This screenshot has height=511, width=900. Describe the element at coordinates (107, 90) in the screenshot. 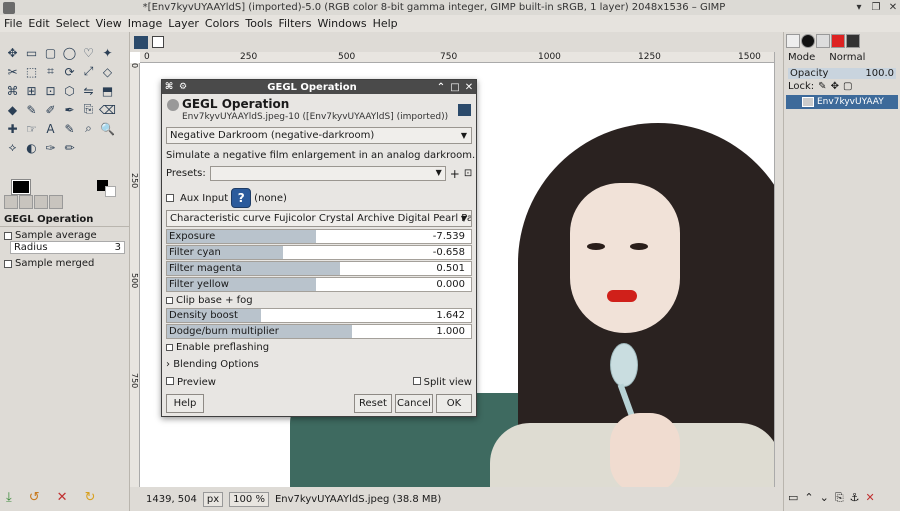

I see `perspective-tool-icon: ⬒` at that location.